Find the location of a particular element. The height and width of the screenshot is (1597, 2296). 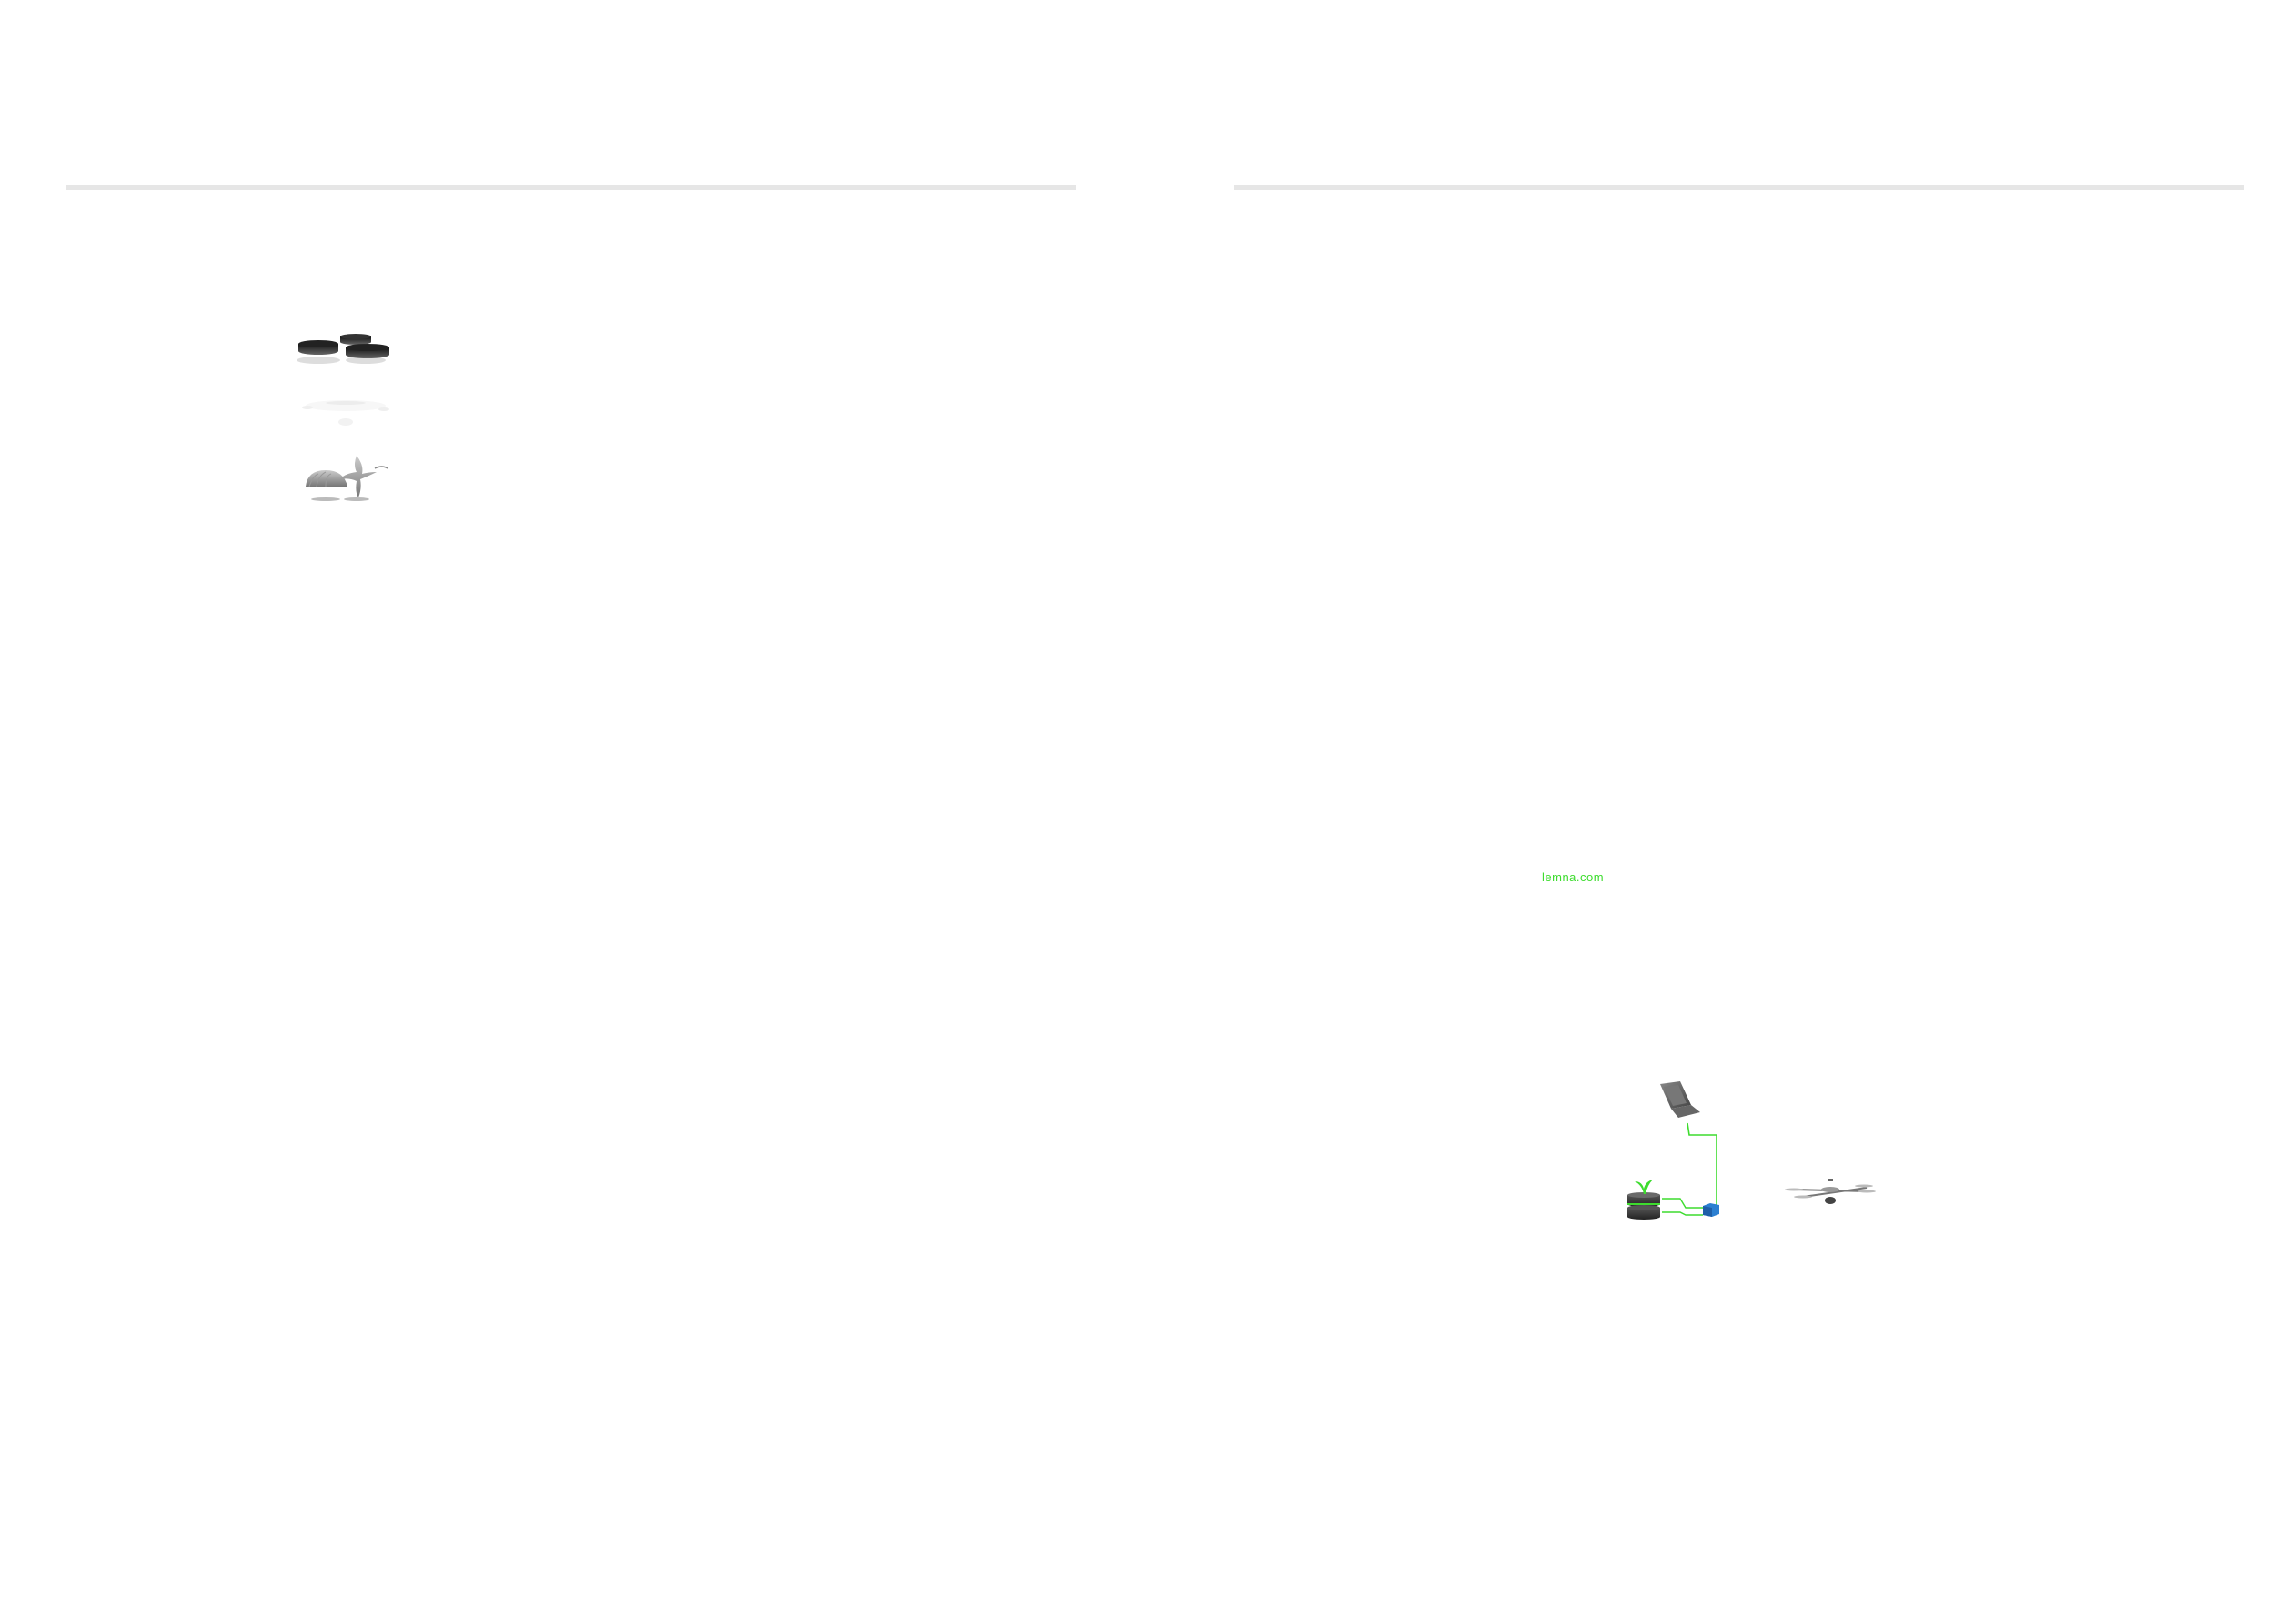

drone-icon is located at coordinates (1830, 1191).